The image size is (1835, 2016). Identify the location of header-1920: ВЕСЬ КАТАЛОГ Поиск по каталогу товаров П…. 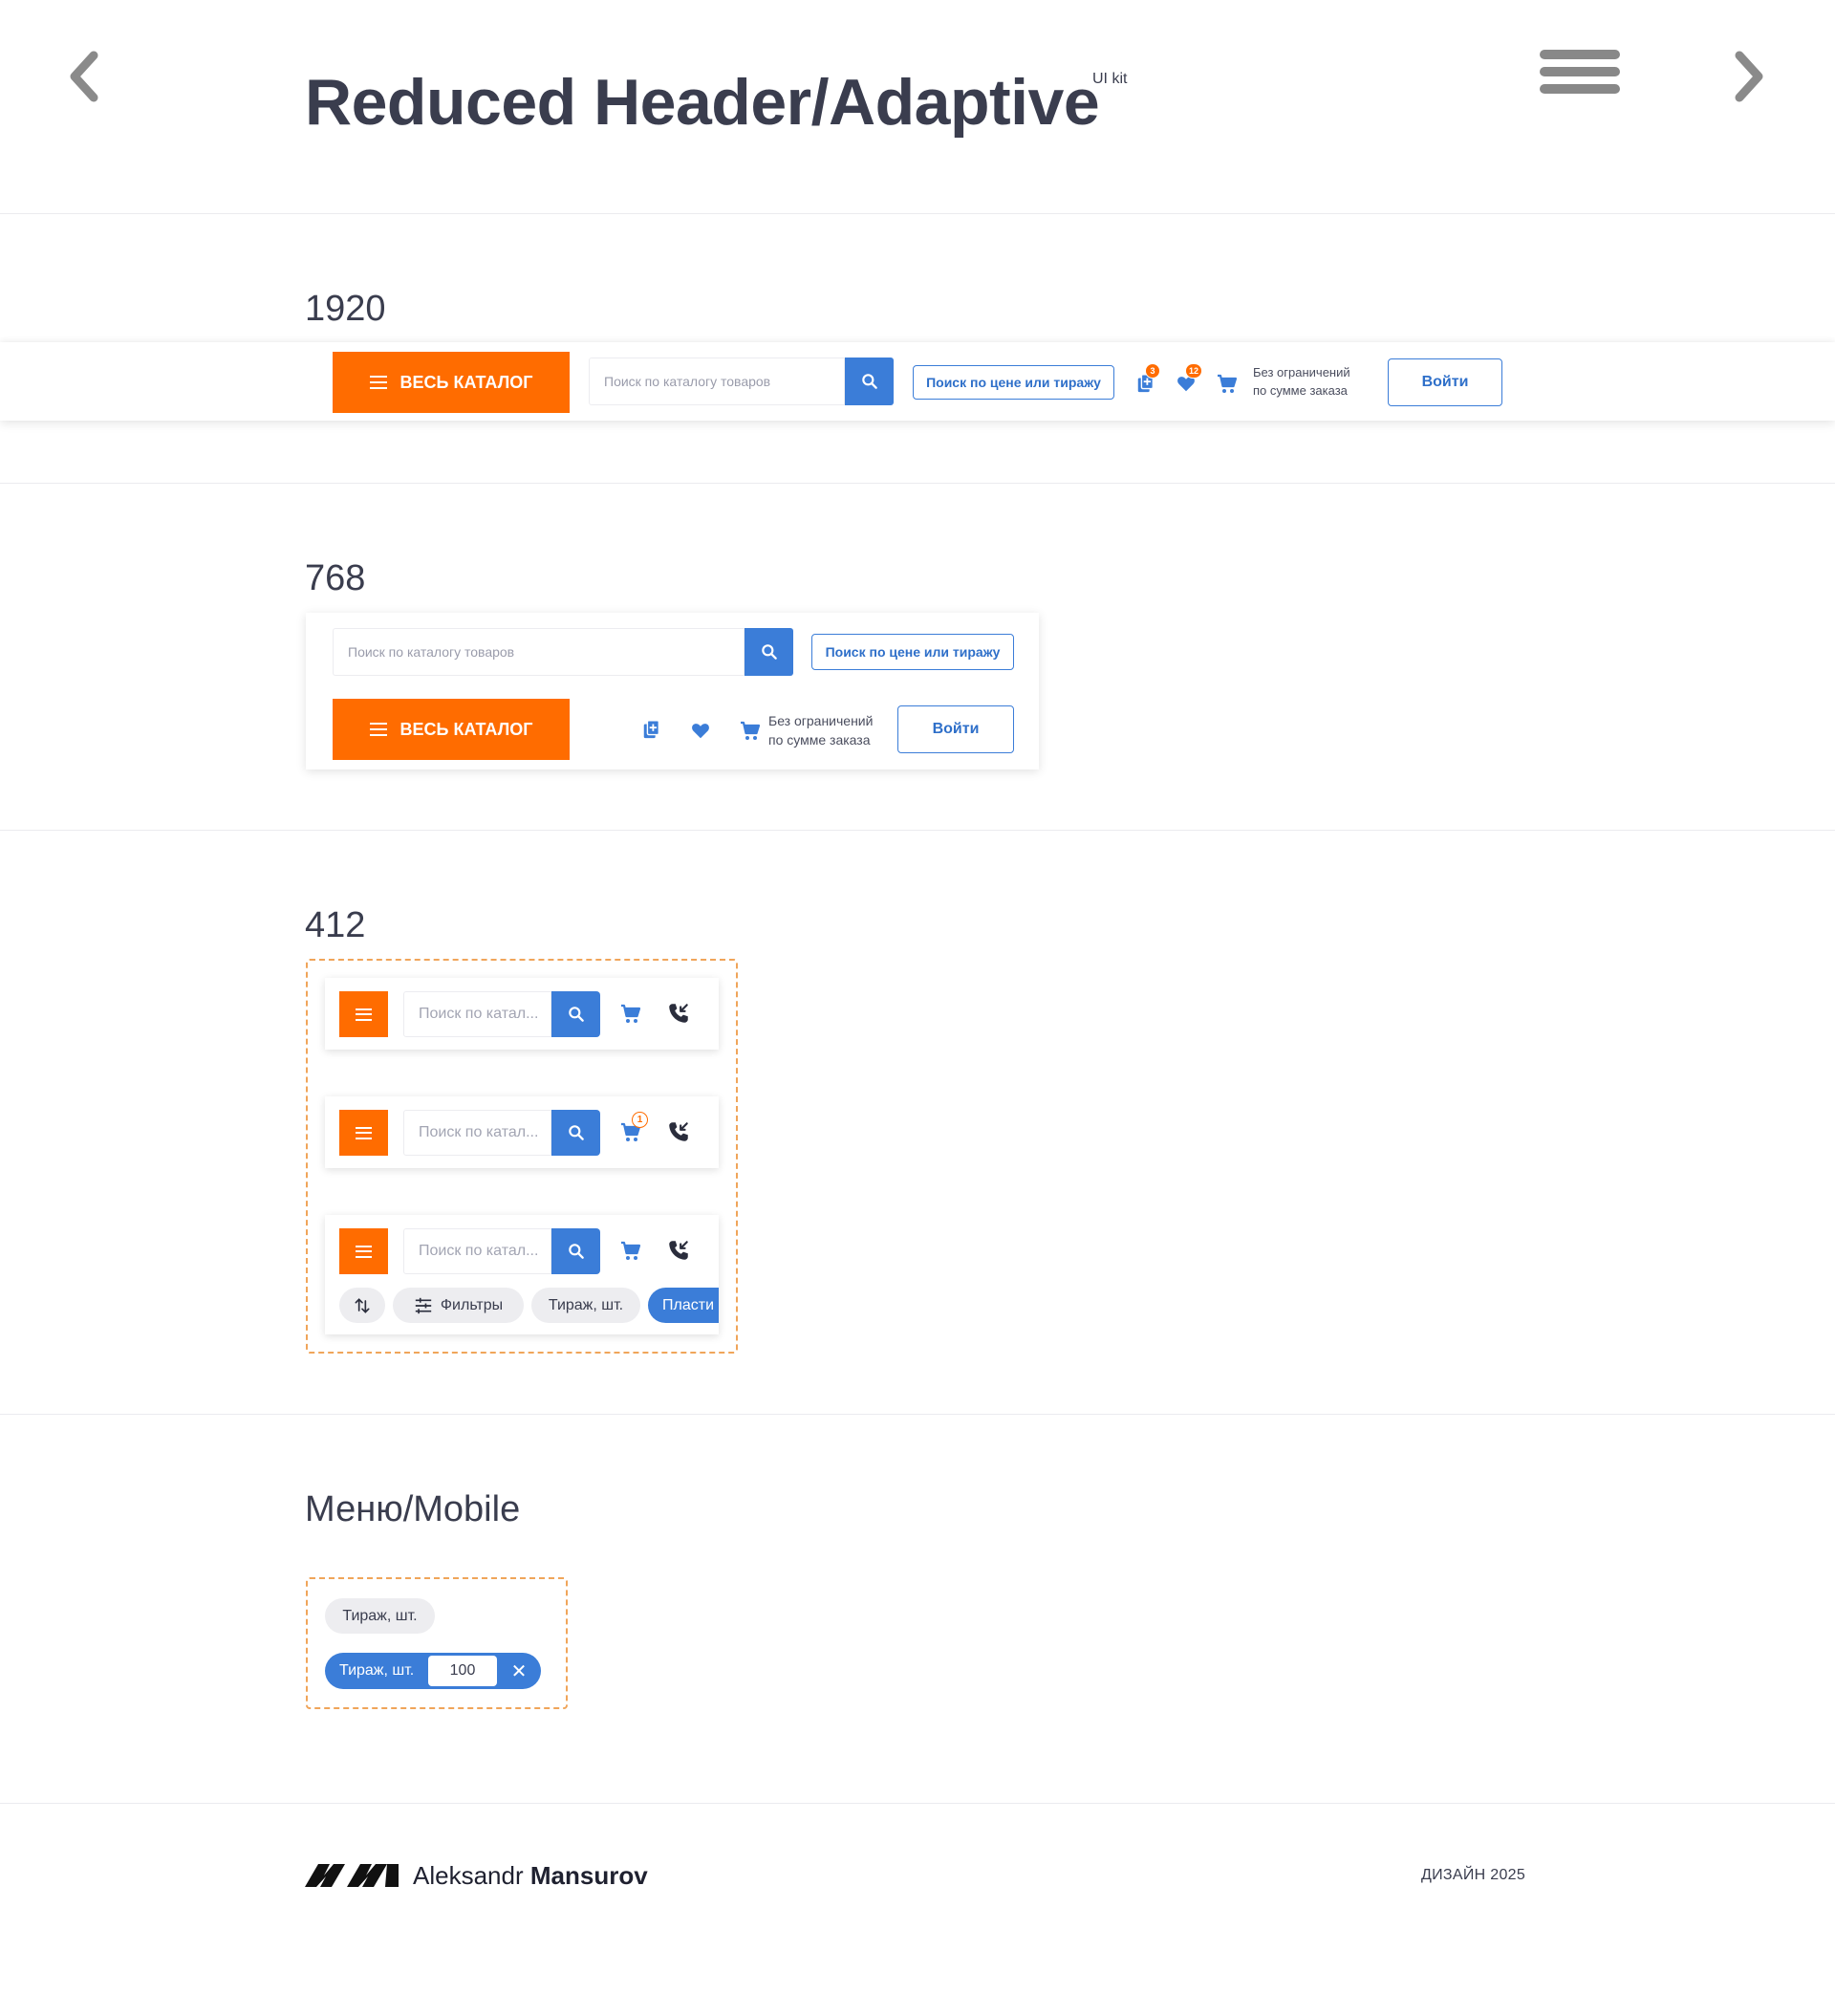
(917, 381).